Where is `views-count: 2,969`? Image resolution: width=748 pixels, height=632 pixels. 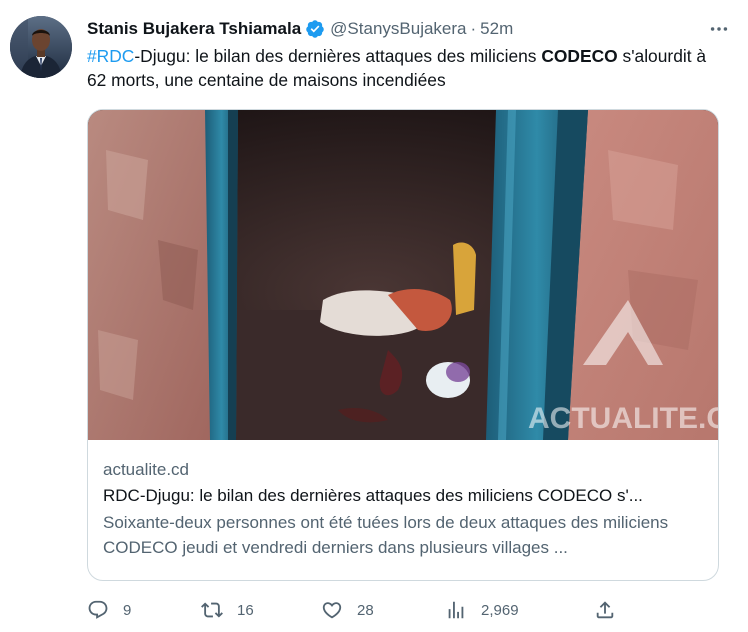
views-count: 2,969 is located at coordinates (500, 610).